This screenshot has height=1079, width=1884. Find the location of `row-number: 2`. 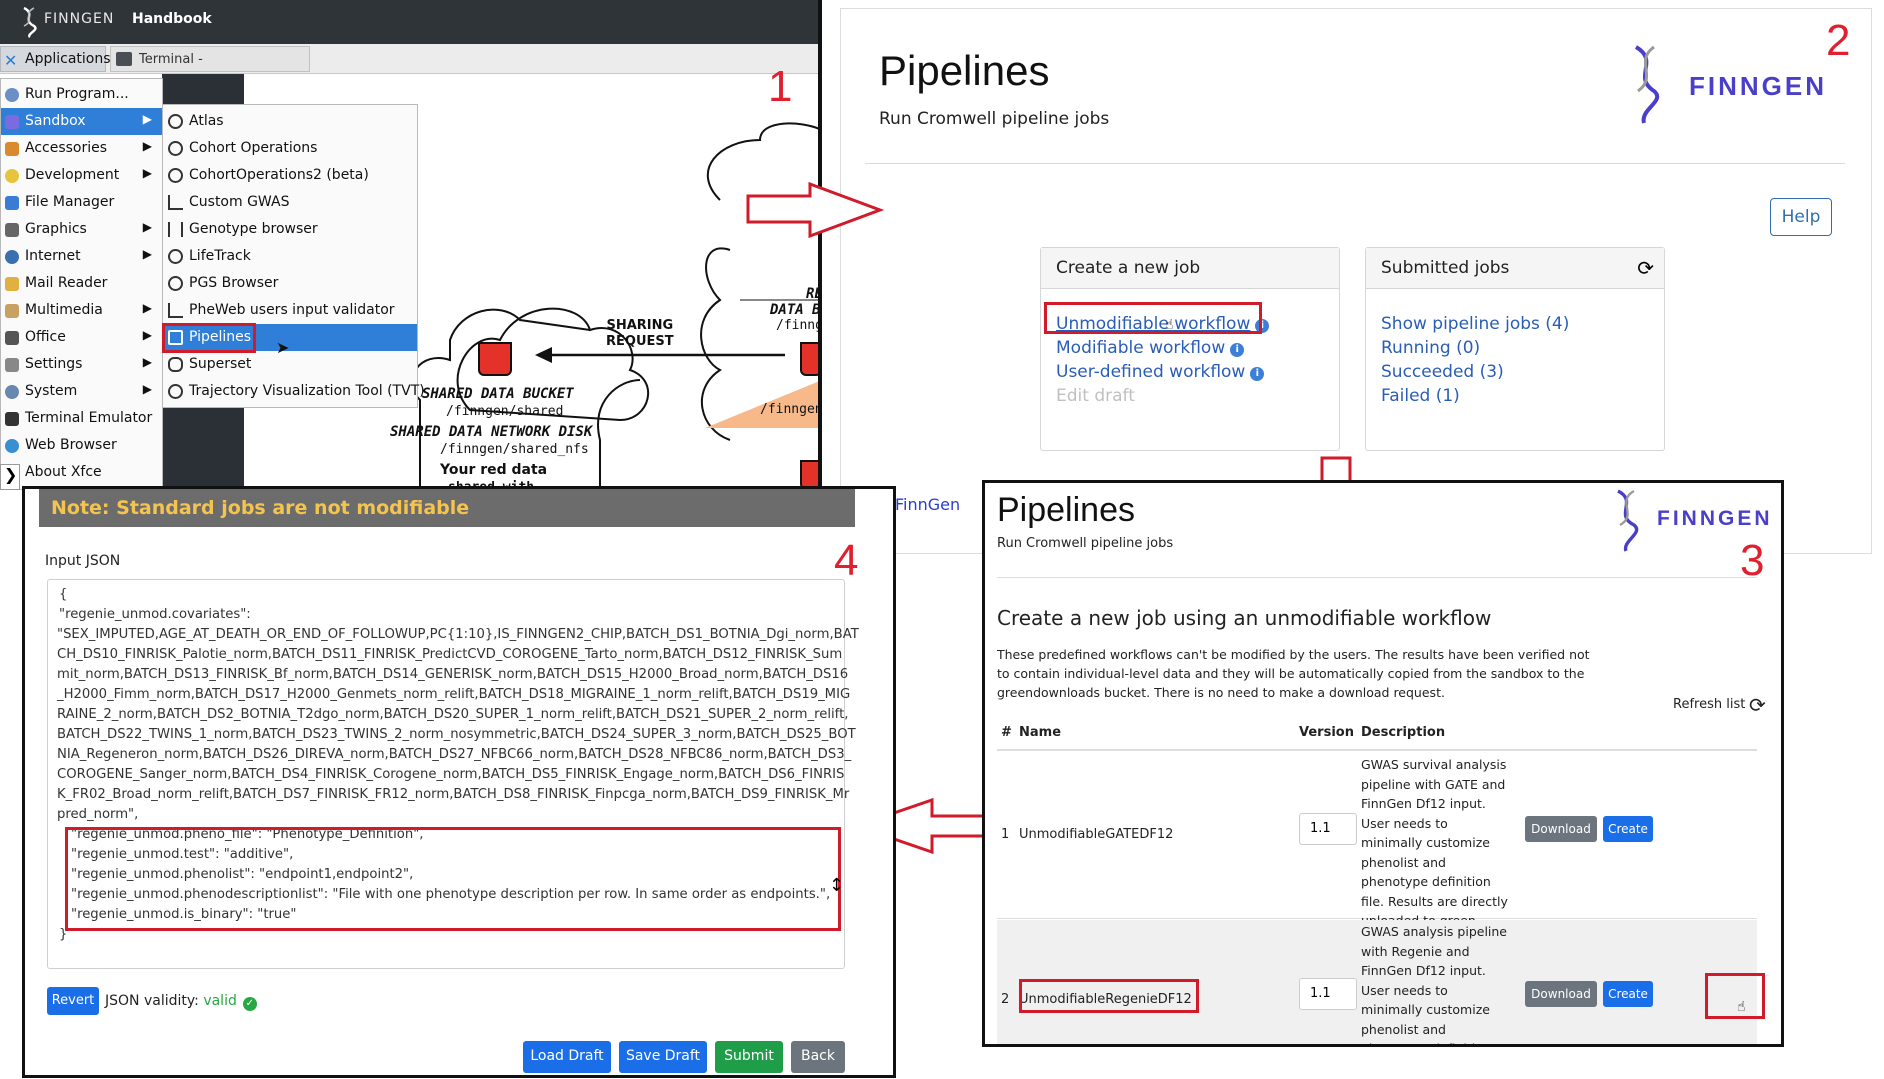

row-number: 2 is located at coordinates (1005, 999).